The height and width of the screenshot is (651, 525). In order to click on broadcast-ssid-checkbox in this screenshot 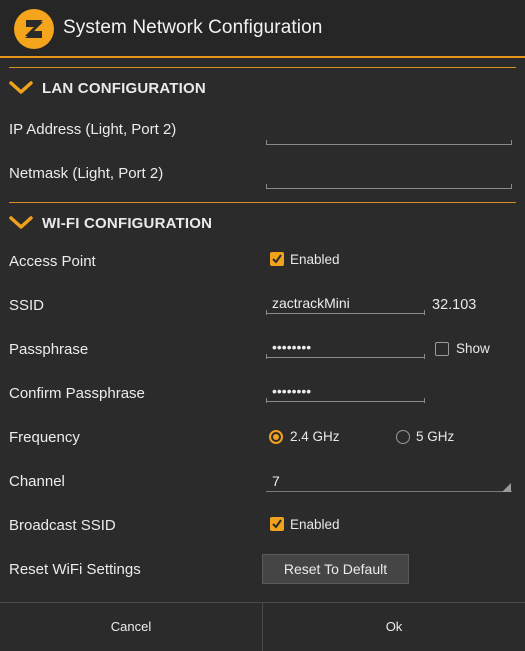, I will do `click(277, 524)`.